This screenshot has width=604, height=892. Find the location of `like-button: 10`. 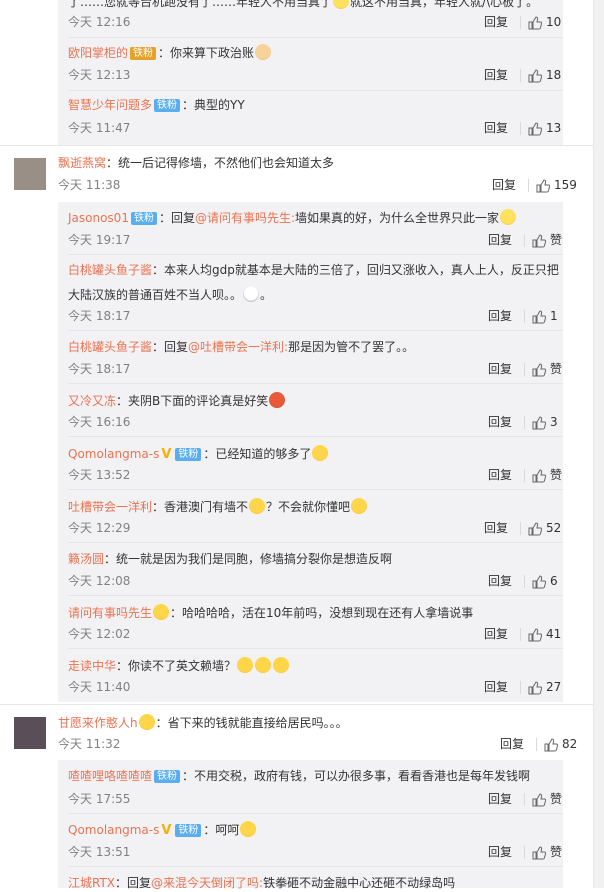

like-button: 10 is located at coordinates (544, 22).